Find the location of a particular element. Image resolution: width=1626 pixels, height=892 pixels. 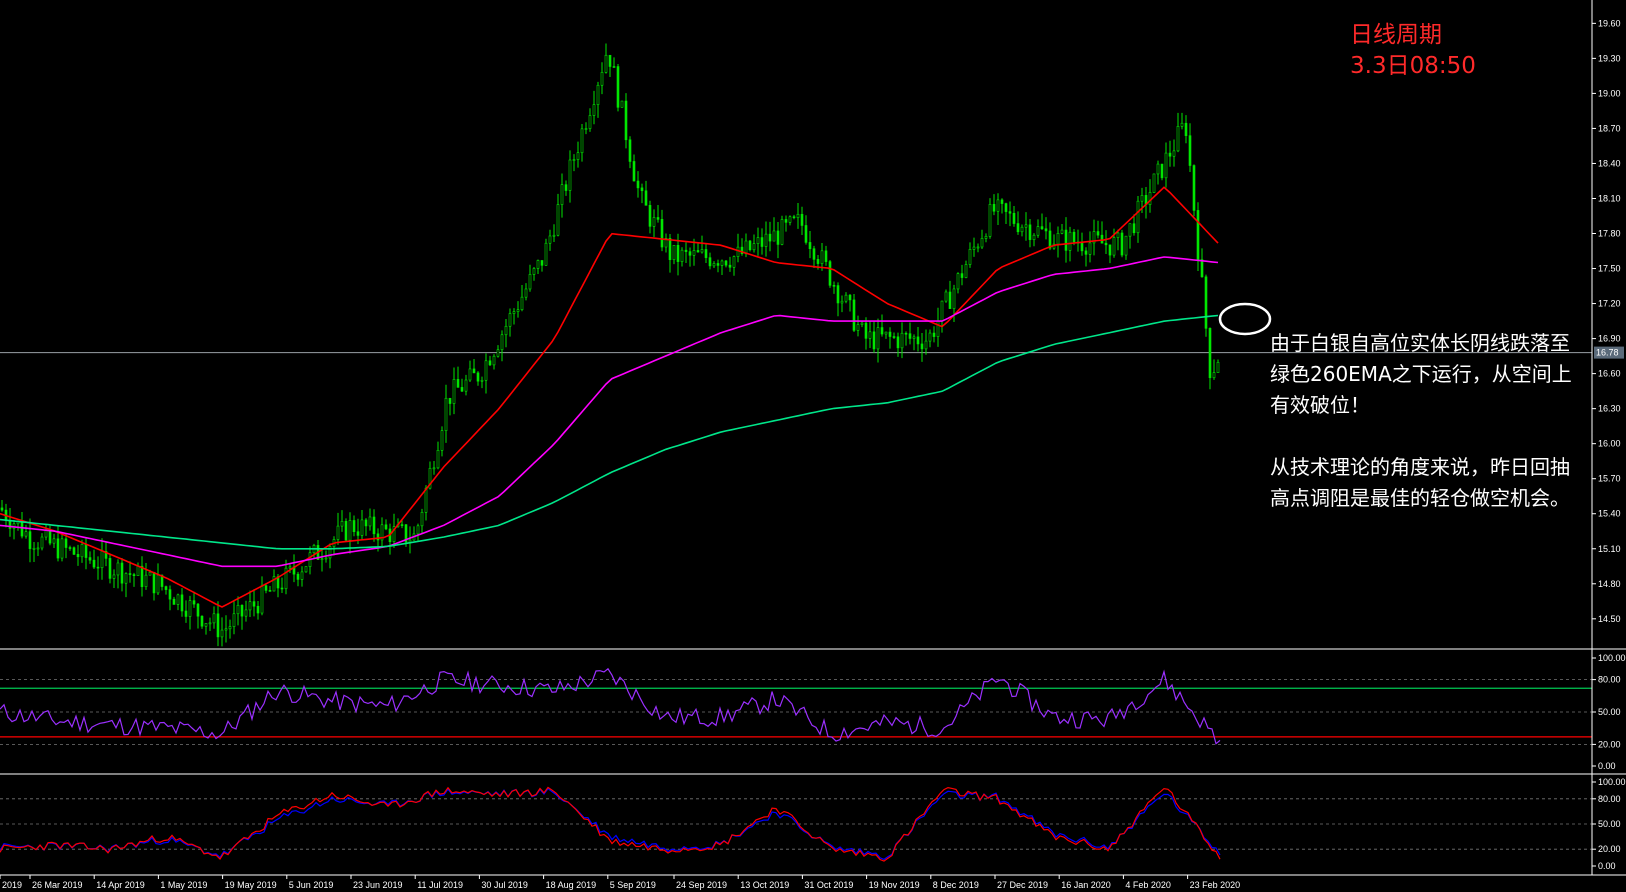

time-tick-label: 8 Dec 2019 is located at coordinates (956, 885).